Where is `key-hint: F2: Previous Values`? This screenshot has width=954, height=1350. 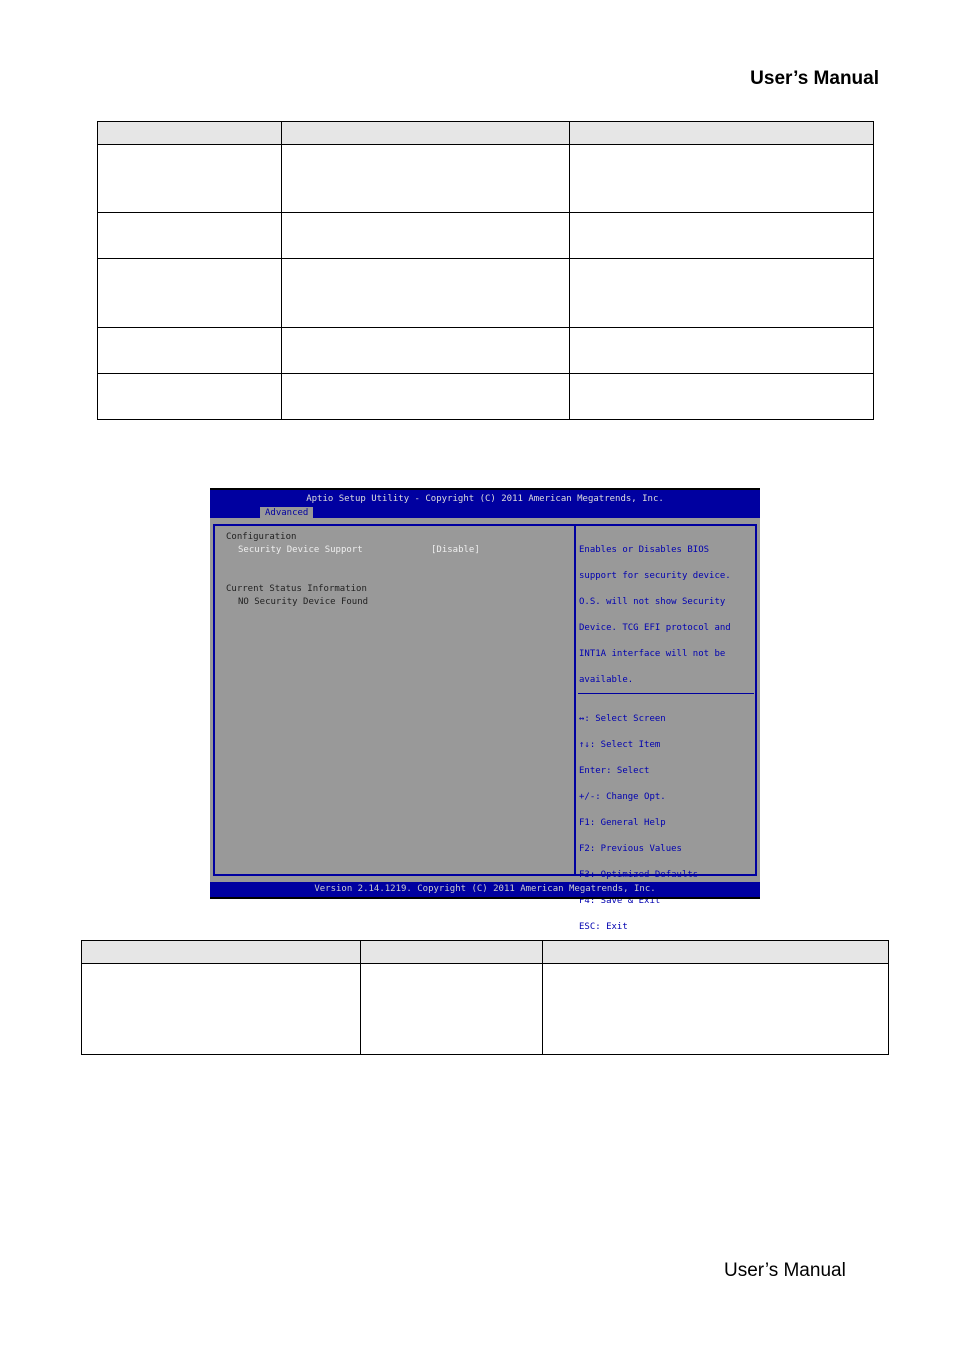
key-hint: F2: Previous Values is located at coordinates (630, 849).